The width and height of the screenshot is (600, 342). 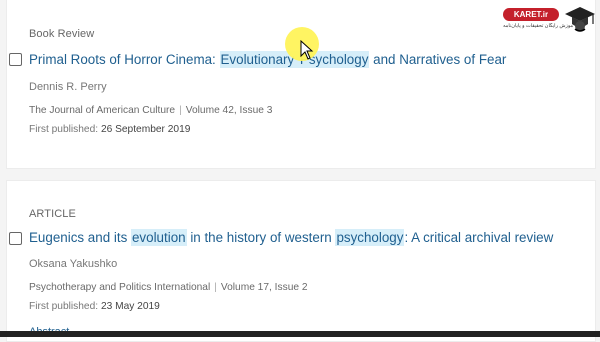 I want to click on title-text: Eugenics and its, so click(x=80, y=237).